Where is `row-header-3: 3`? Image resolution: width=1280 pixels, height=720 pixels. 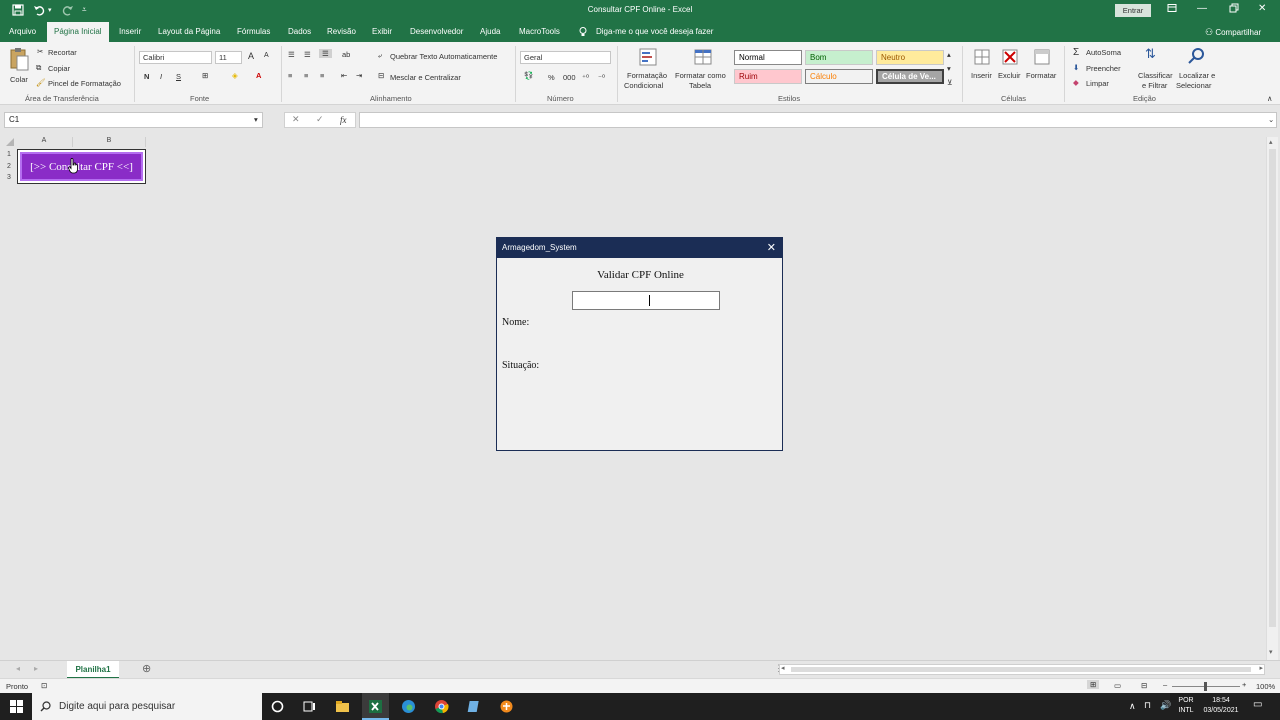
row-header-3: 3 is located at coordinates (9, 177).